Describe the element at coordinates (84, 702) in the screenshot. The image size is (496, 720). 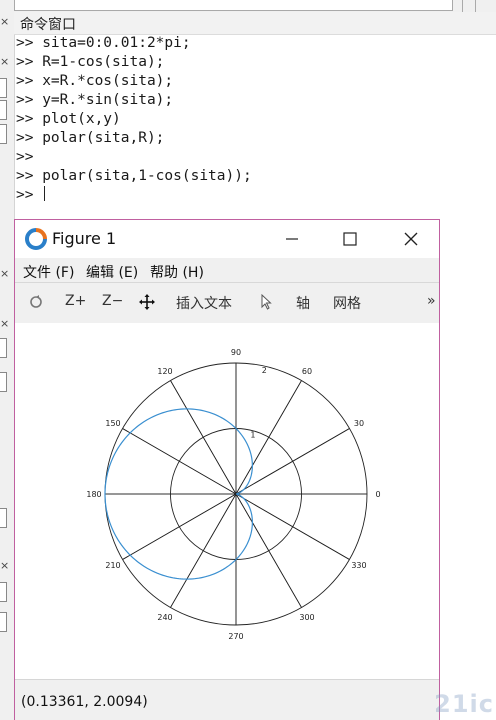
I see `cursor-coordinates: (0.13361, 2.0094)` at that location.